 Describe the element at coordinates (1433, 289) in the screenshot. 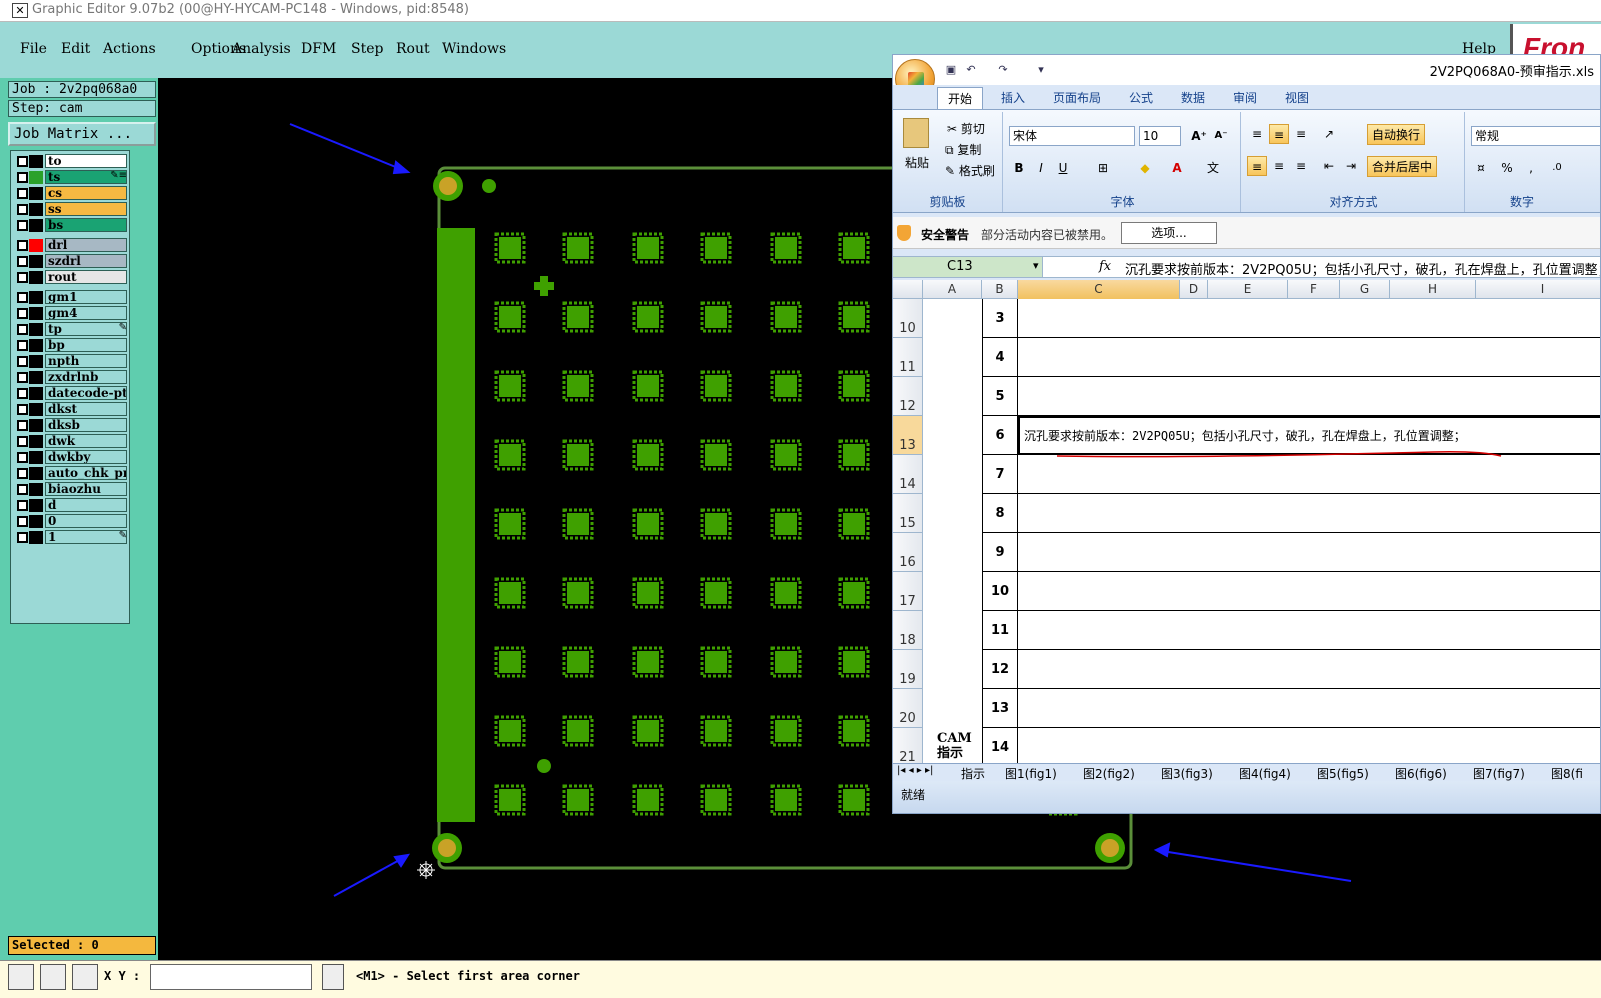

I see `column-header: H` at that location.